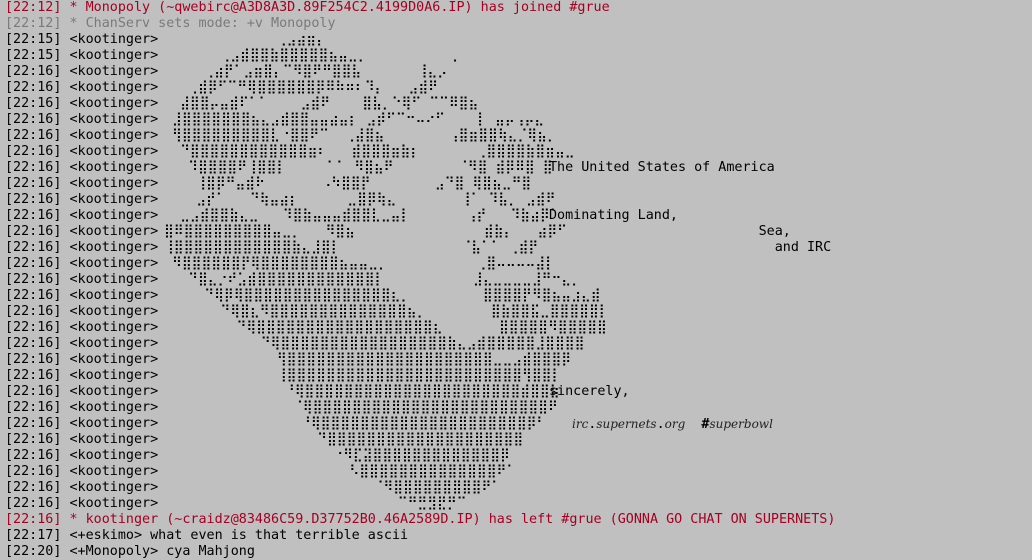  I want to click on nick: <+Monopoly>, so click(114, 551).